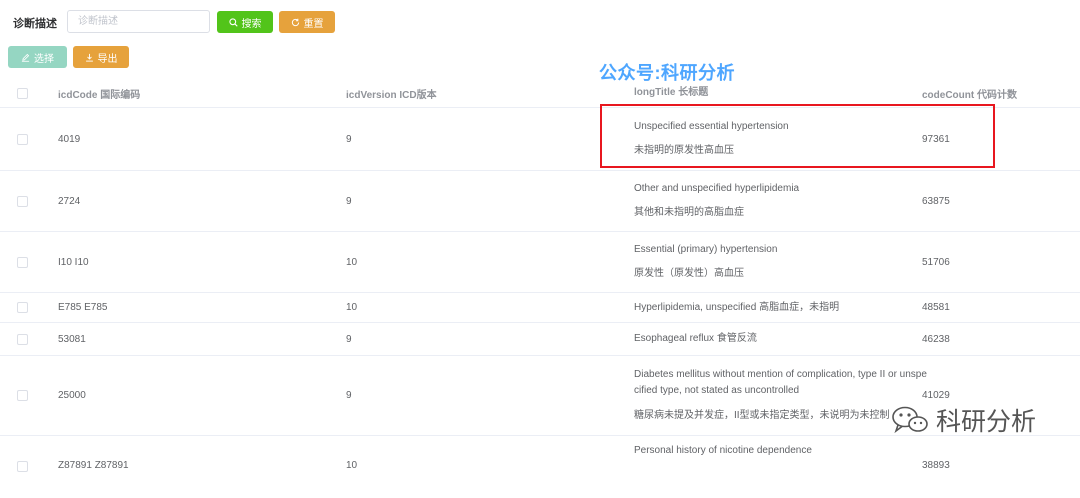  Describe the element at coordinates (684, 150) in the screenshot. I see `title-cn: 未指明的原发性高血压` at that location.